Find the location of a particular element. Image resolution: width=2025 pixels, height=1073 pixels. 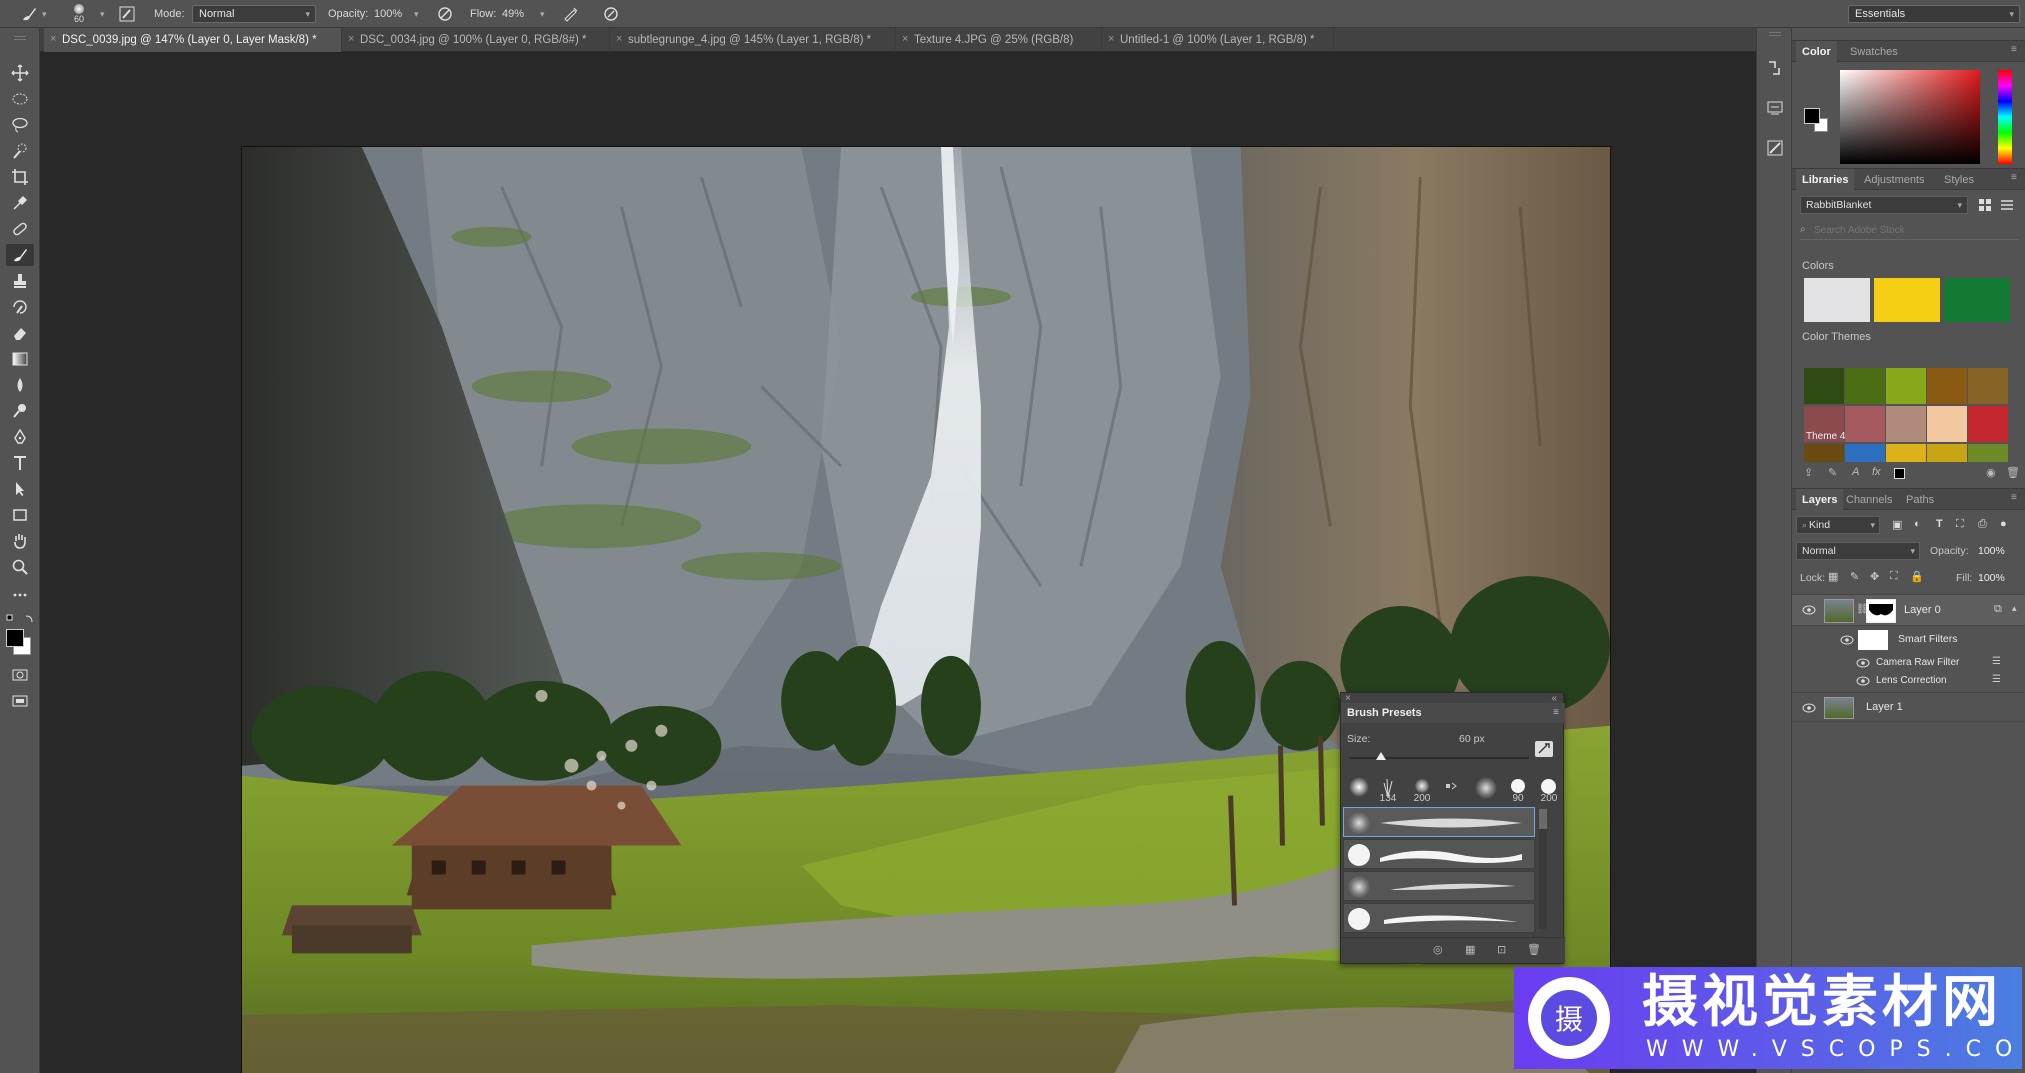

path-select-tool-icon is located at coordinates (20, 489).